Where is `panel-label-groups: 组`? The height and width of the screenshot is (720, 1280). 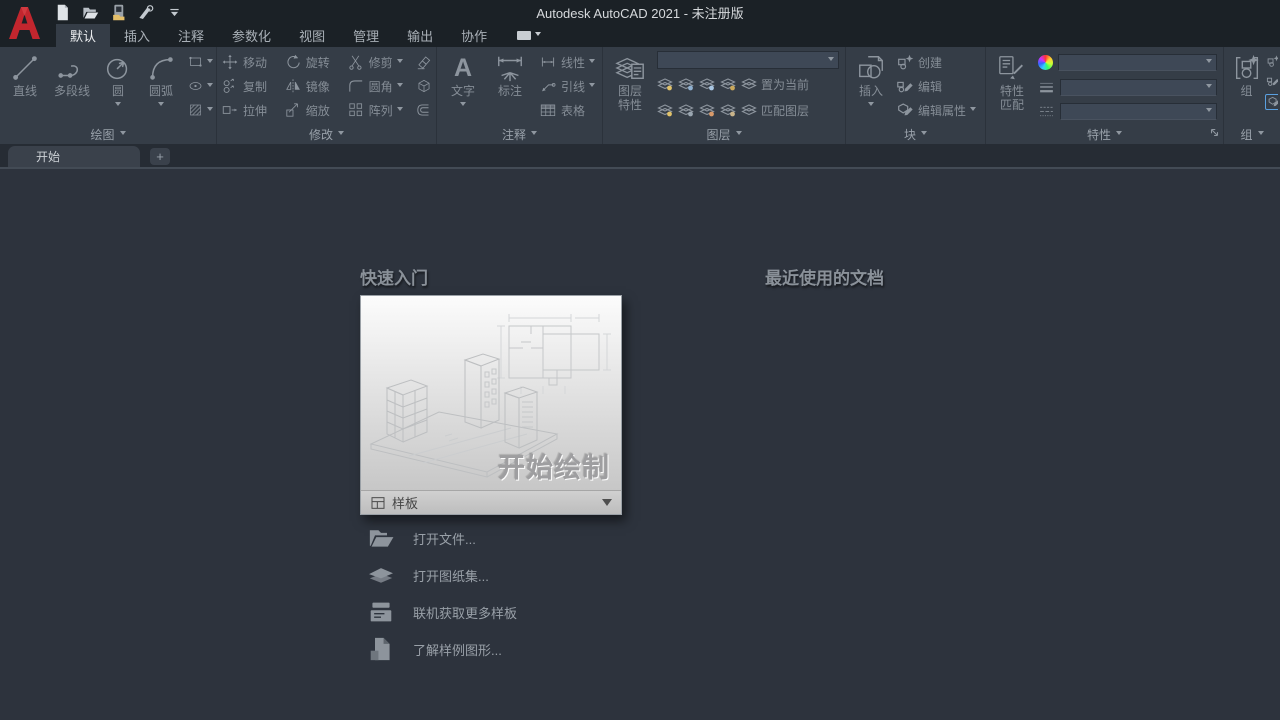 panel-label-groups: 组 is located at coordinates (1252, 134).